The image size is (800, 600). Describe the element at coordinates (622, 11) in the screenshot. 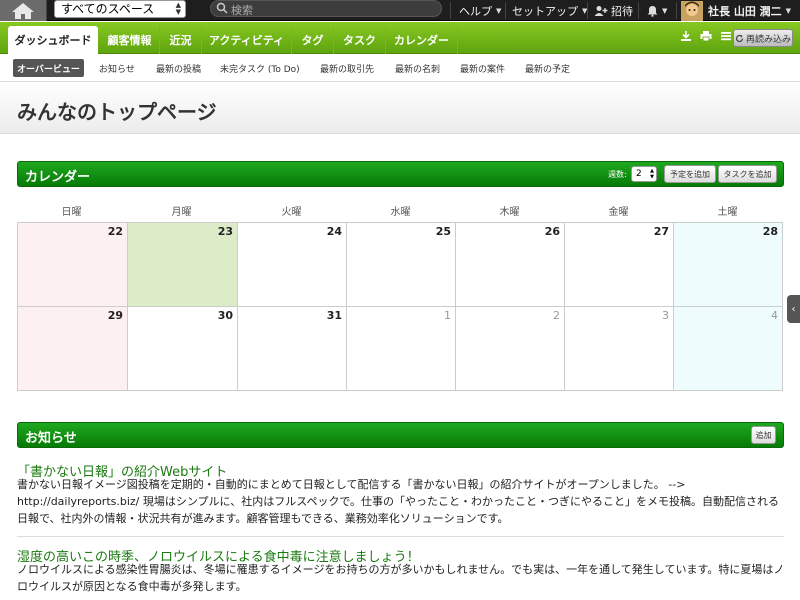

I see `invite-label: 招待` at that location.